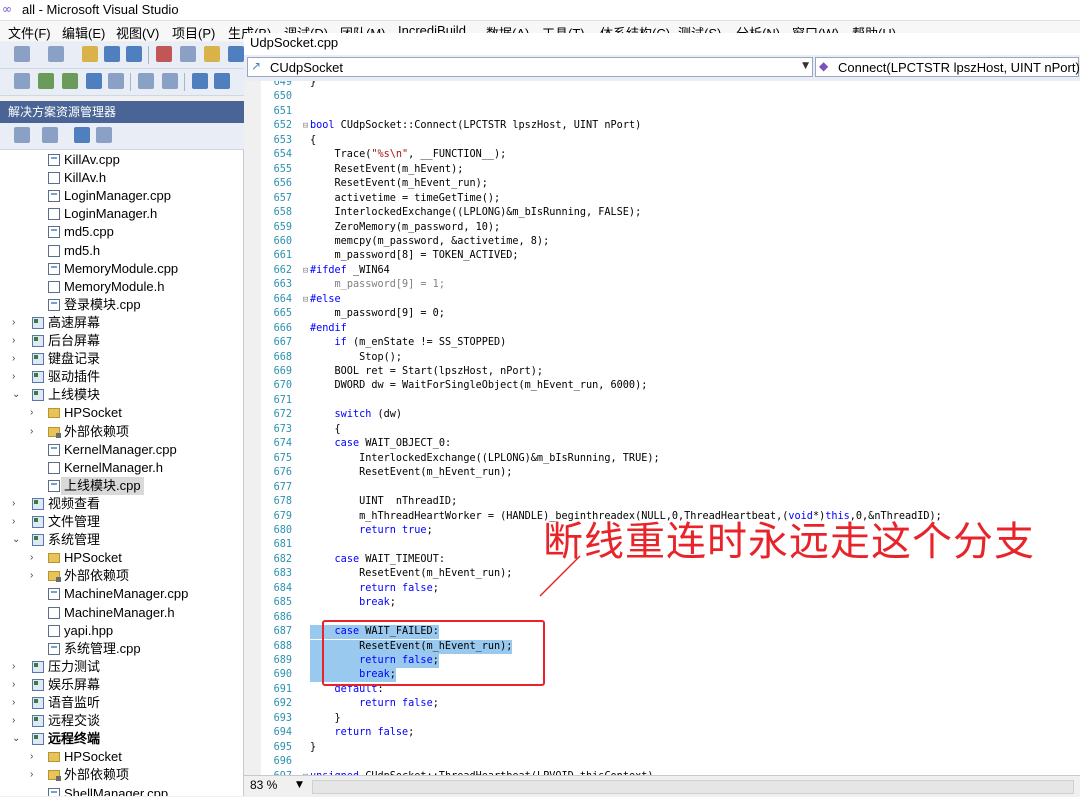 The height and width of the screenshot is (797, 1080). Describe the element at coordinates (408, 343) in the screenshot. I see `code-text: if (m_enState != SS_STOPPED)` at that location.